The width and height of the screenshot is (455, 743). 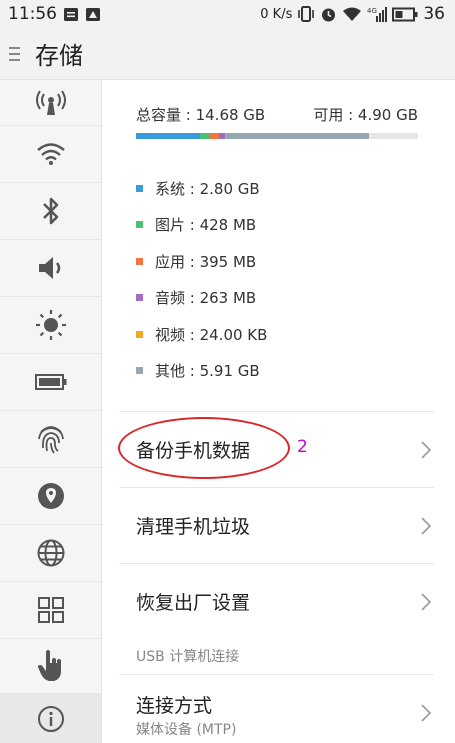 I want to click on legend-label: 系统 : 2.80 GB, so click(x=207, y=188).